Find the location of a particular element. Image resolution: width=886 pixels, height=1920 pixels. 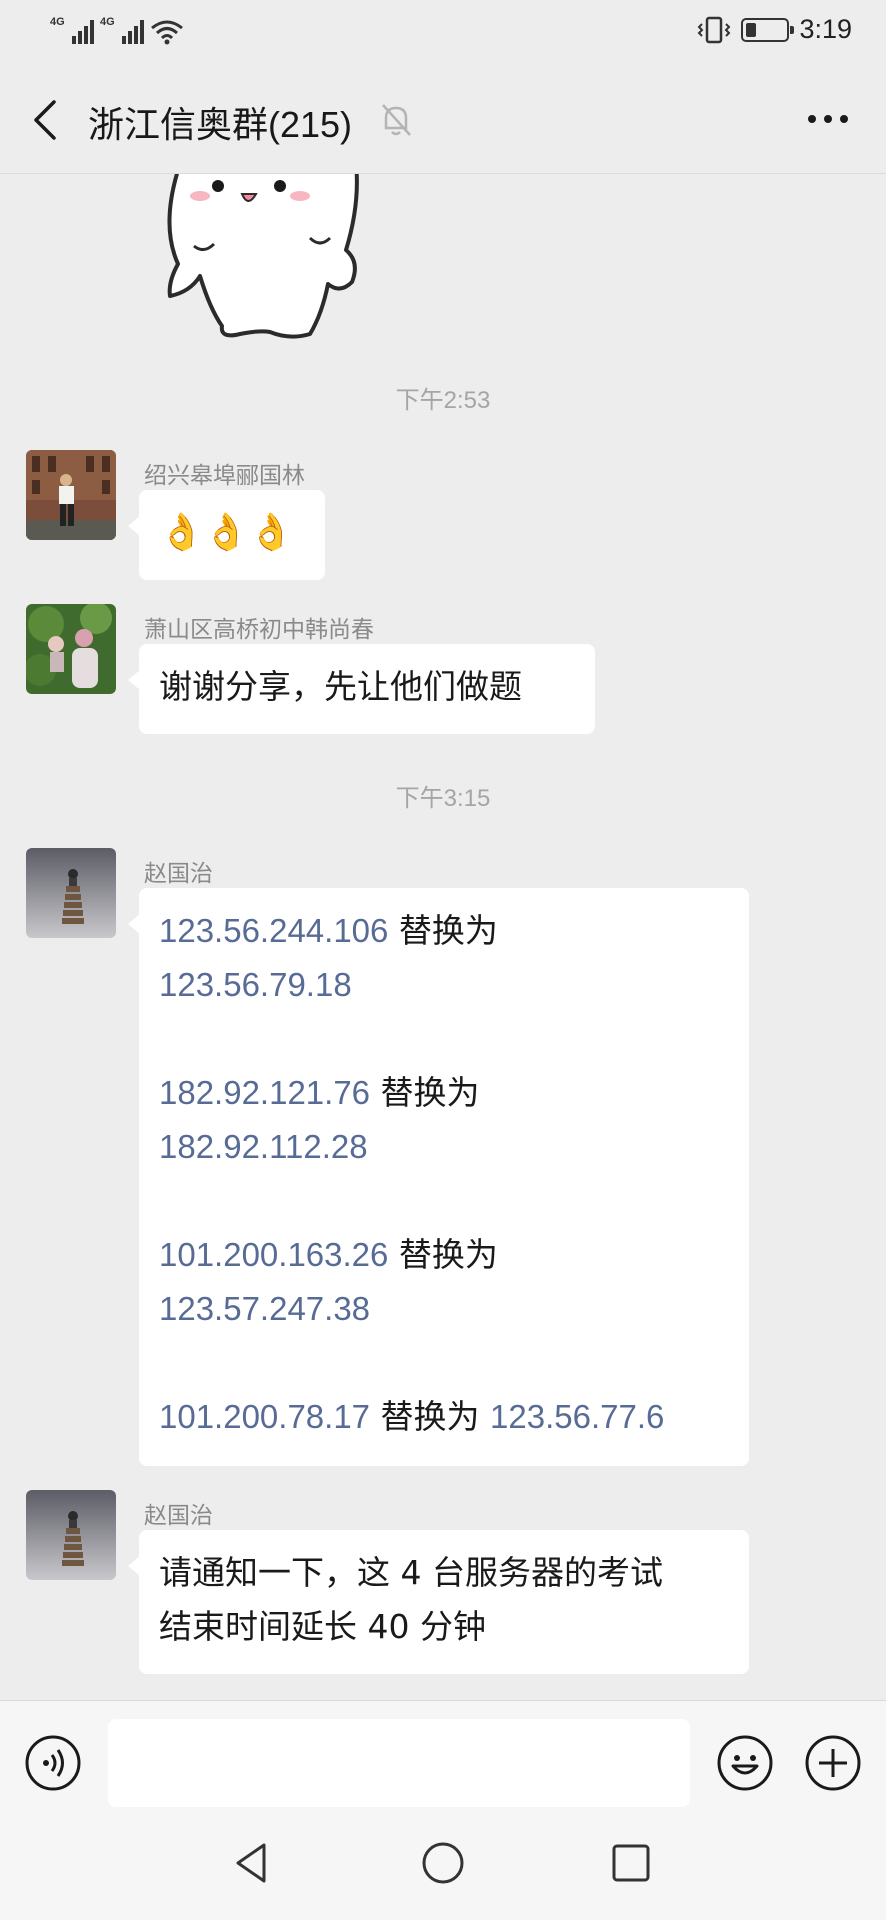

message-bubble: 👌👌👌 is located at coordinates (226, 535).